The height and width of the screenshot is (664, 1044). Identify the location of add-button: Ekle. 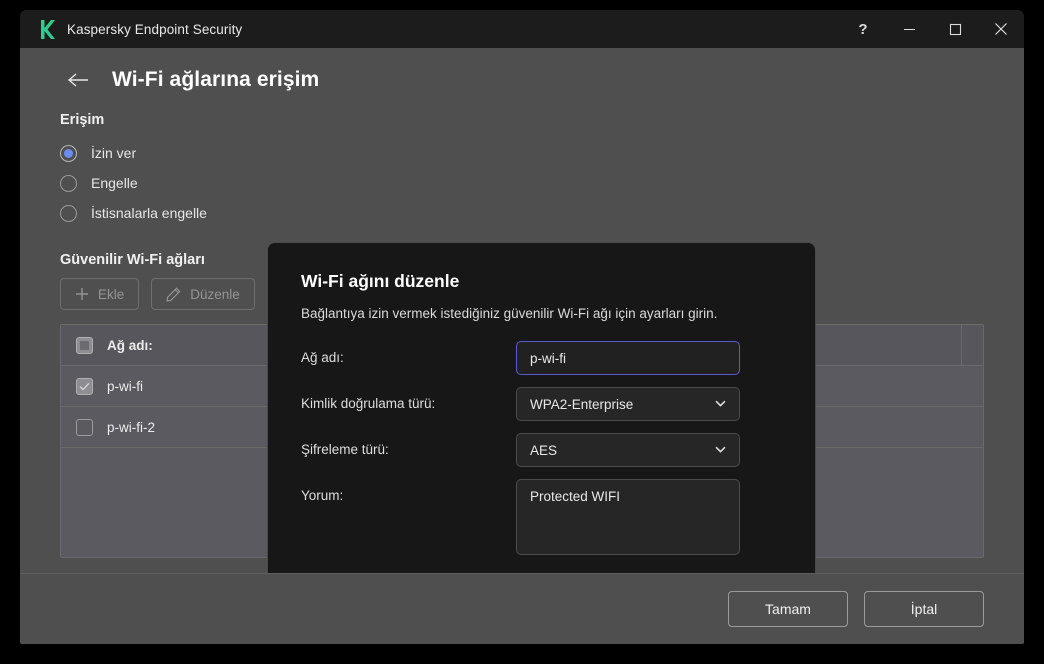
(100, 294).